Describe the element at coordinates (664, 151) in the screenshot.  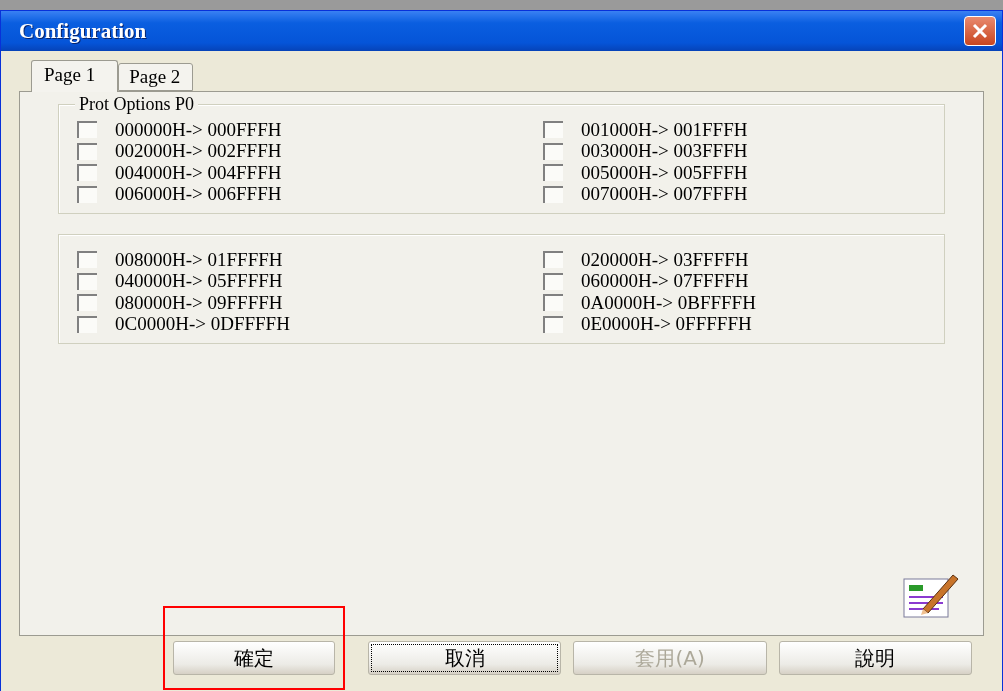
I see `option-label: 003000H-> 003FFFH` at that location.